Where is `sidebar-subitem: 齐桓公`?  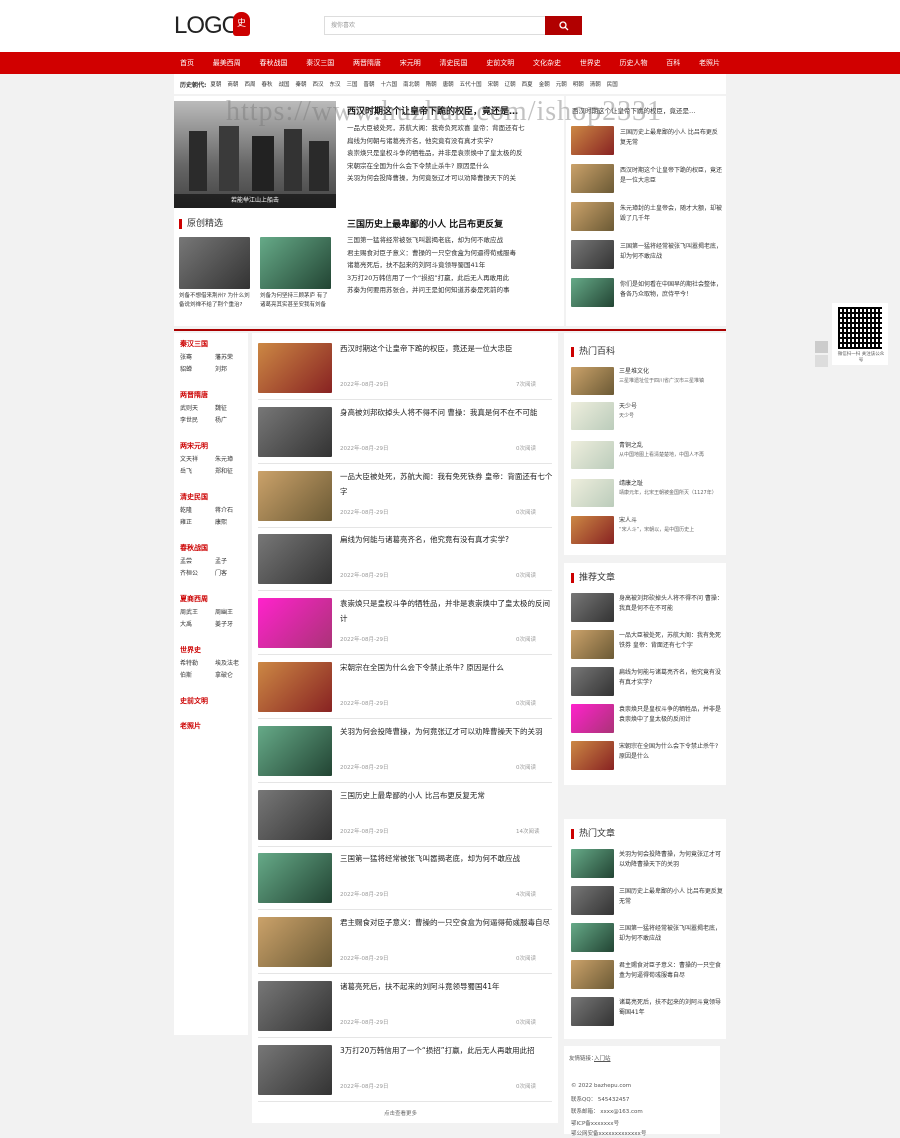
sidebar-subitem: 齐桓公 is located at coordinates (189, 572).